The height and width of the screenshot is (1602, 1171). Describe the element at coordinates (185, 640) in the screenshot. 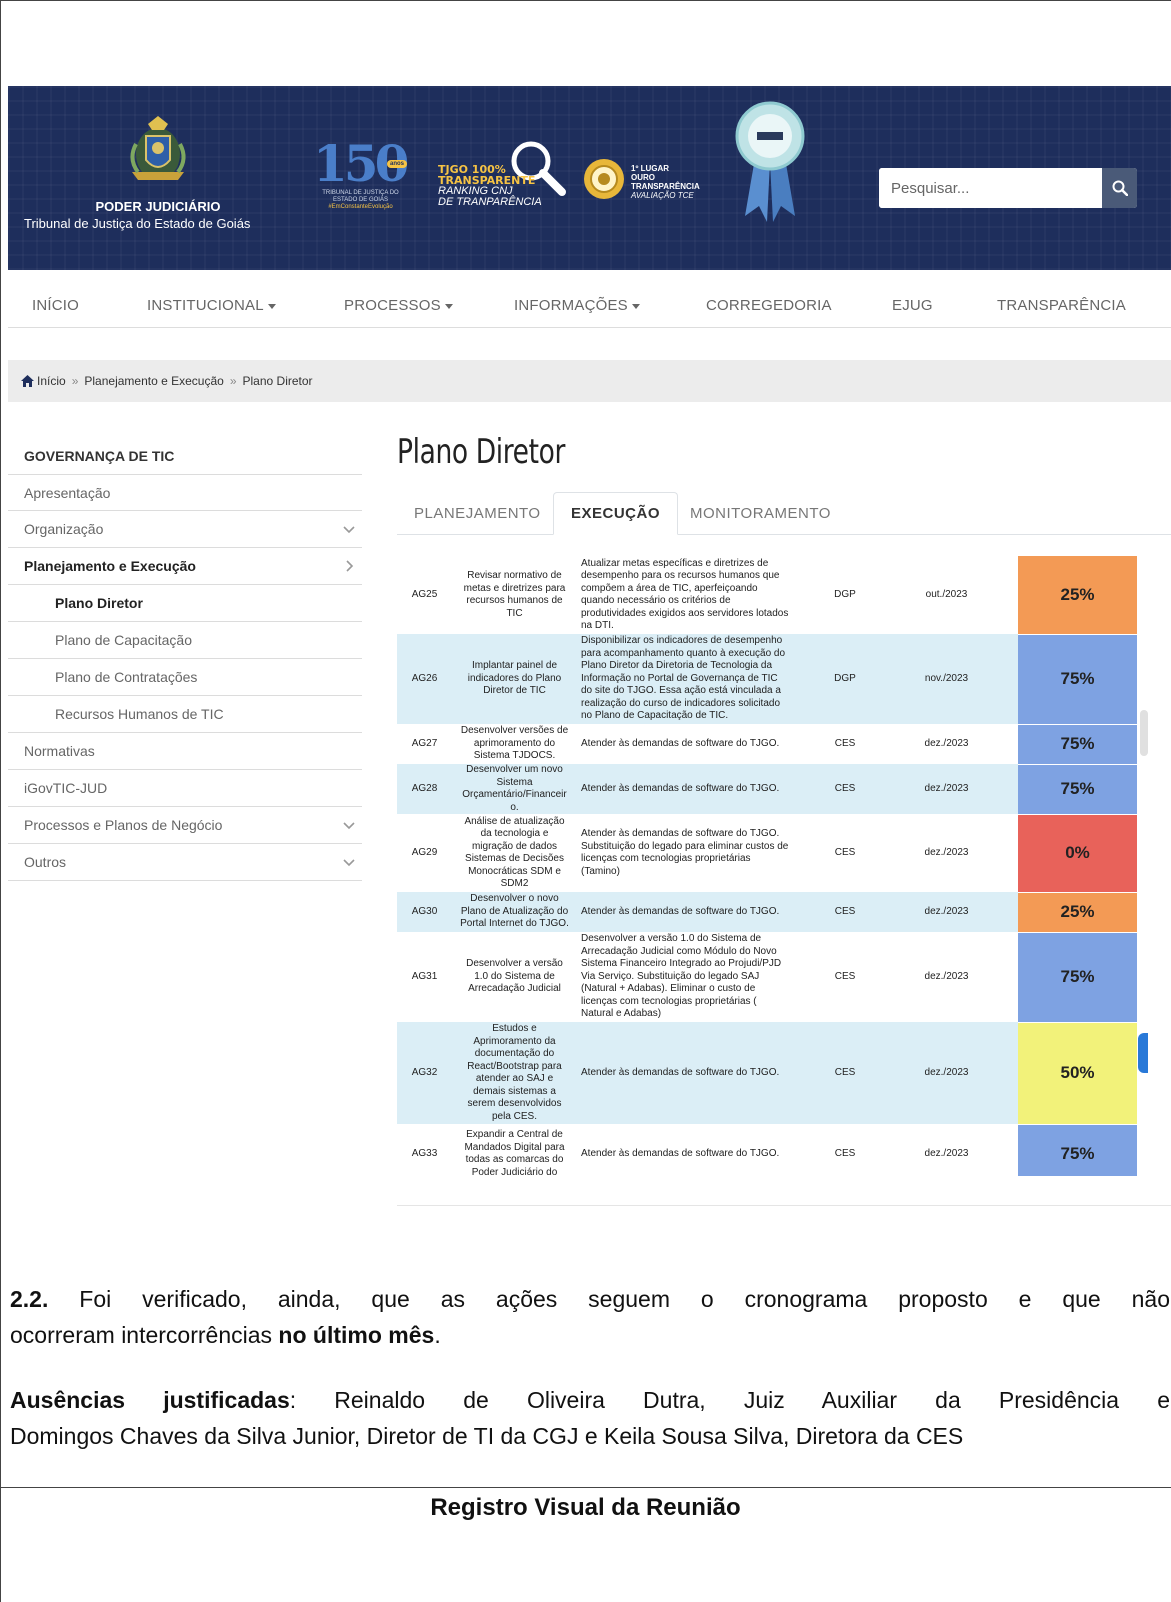

I see `sidebar-item-plano-capacitacao: Plano de Capacitação` at that location.